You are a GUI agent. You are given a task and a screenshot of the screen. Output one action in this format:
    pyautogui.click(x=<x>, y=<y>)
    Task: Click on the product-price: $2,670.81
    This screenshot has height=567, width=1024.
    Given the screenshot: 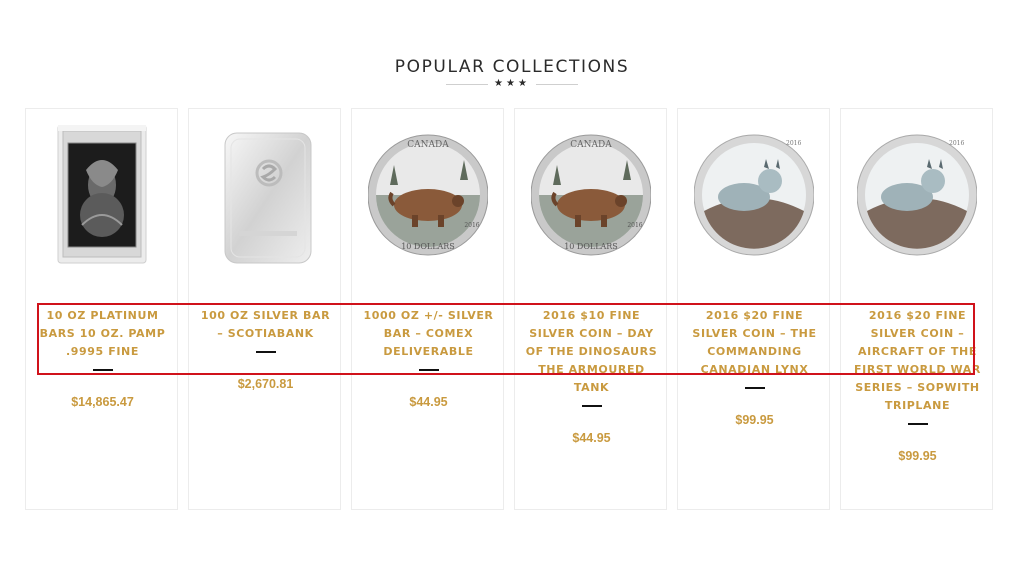 What is the action you would take?
    pyautogui.click(x=265, y=384)
    